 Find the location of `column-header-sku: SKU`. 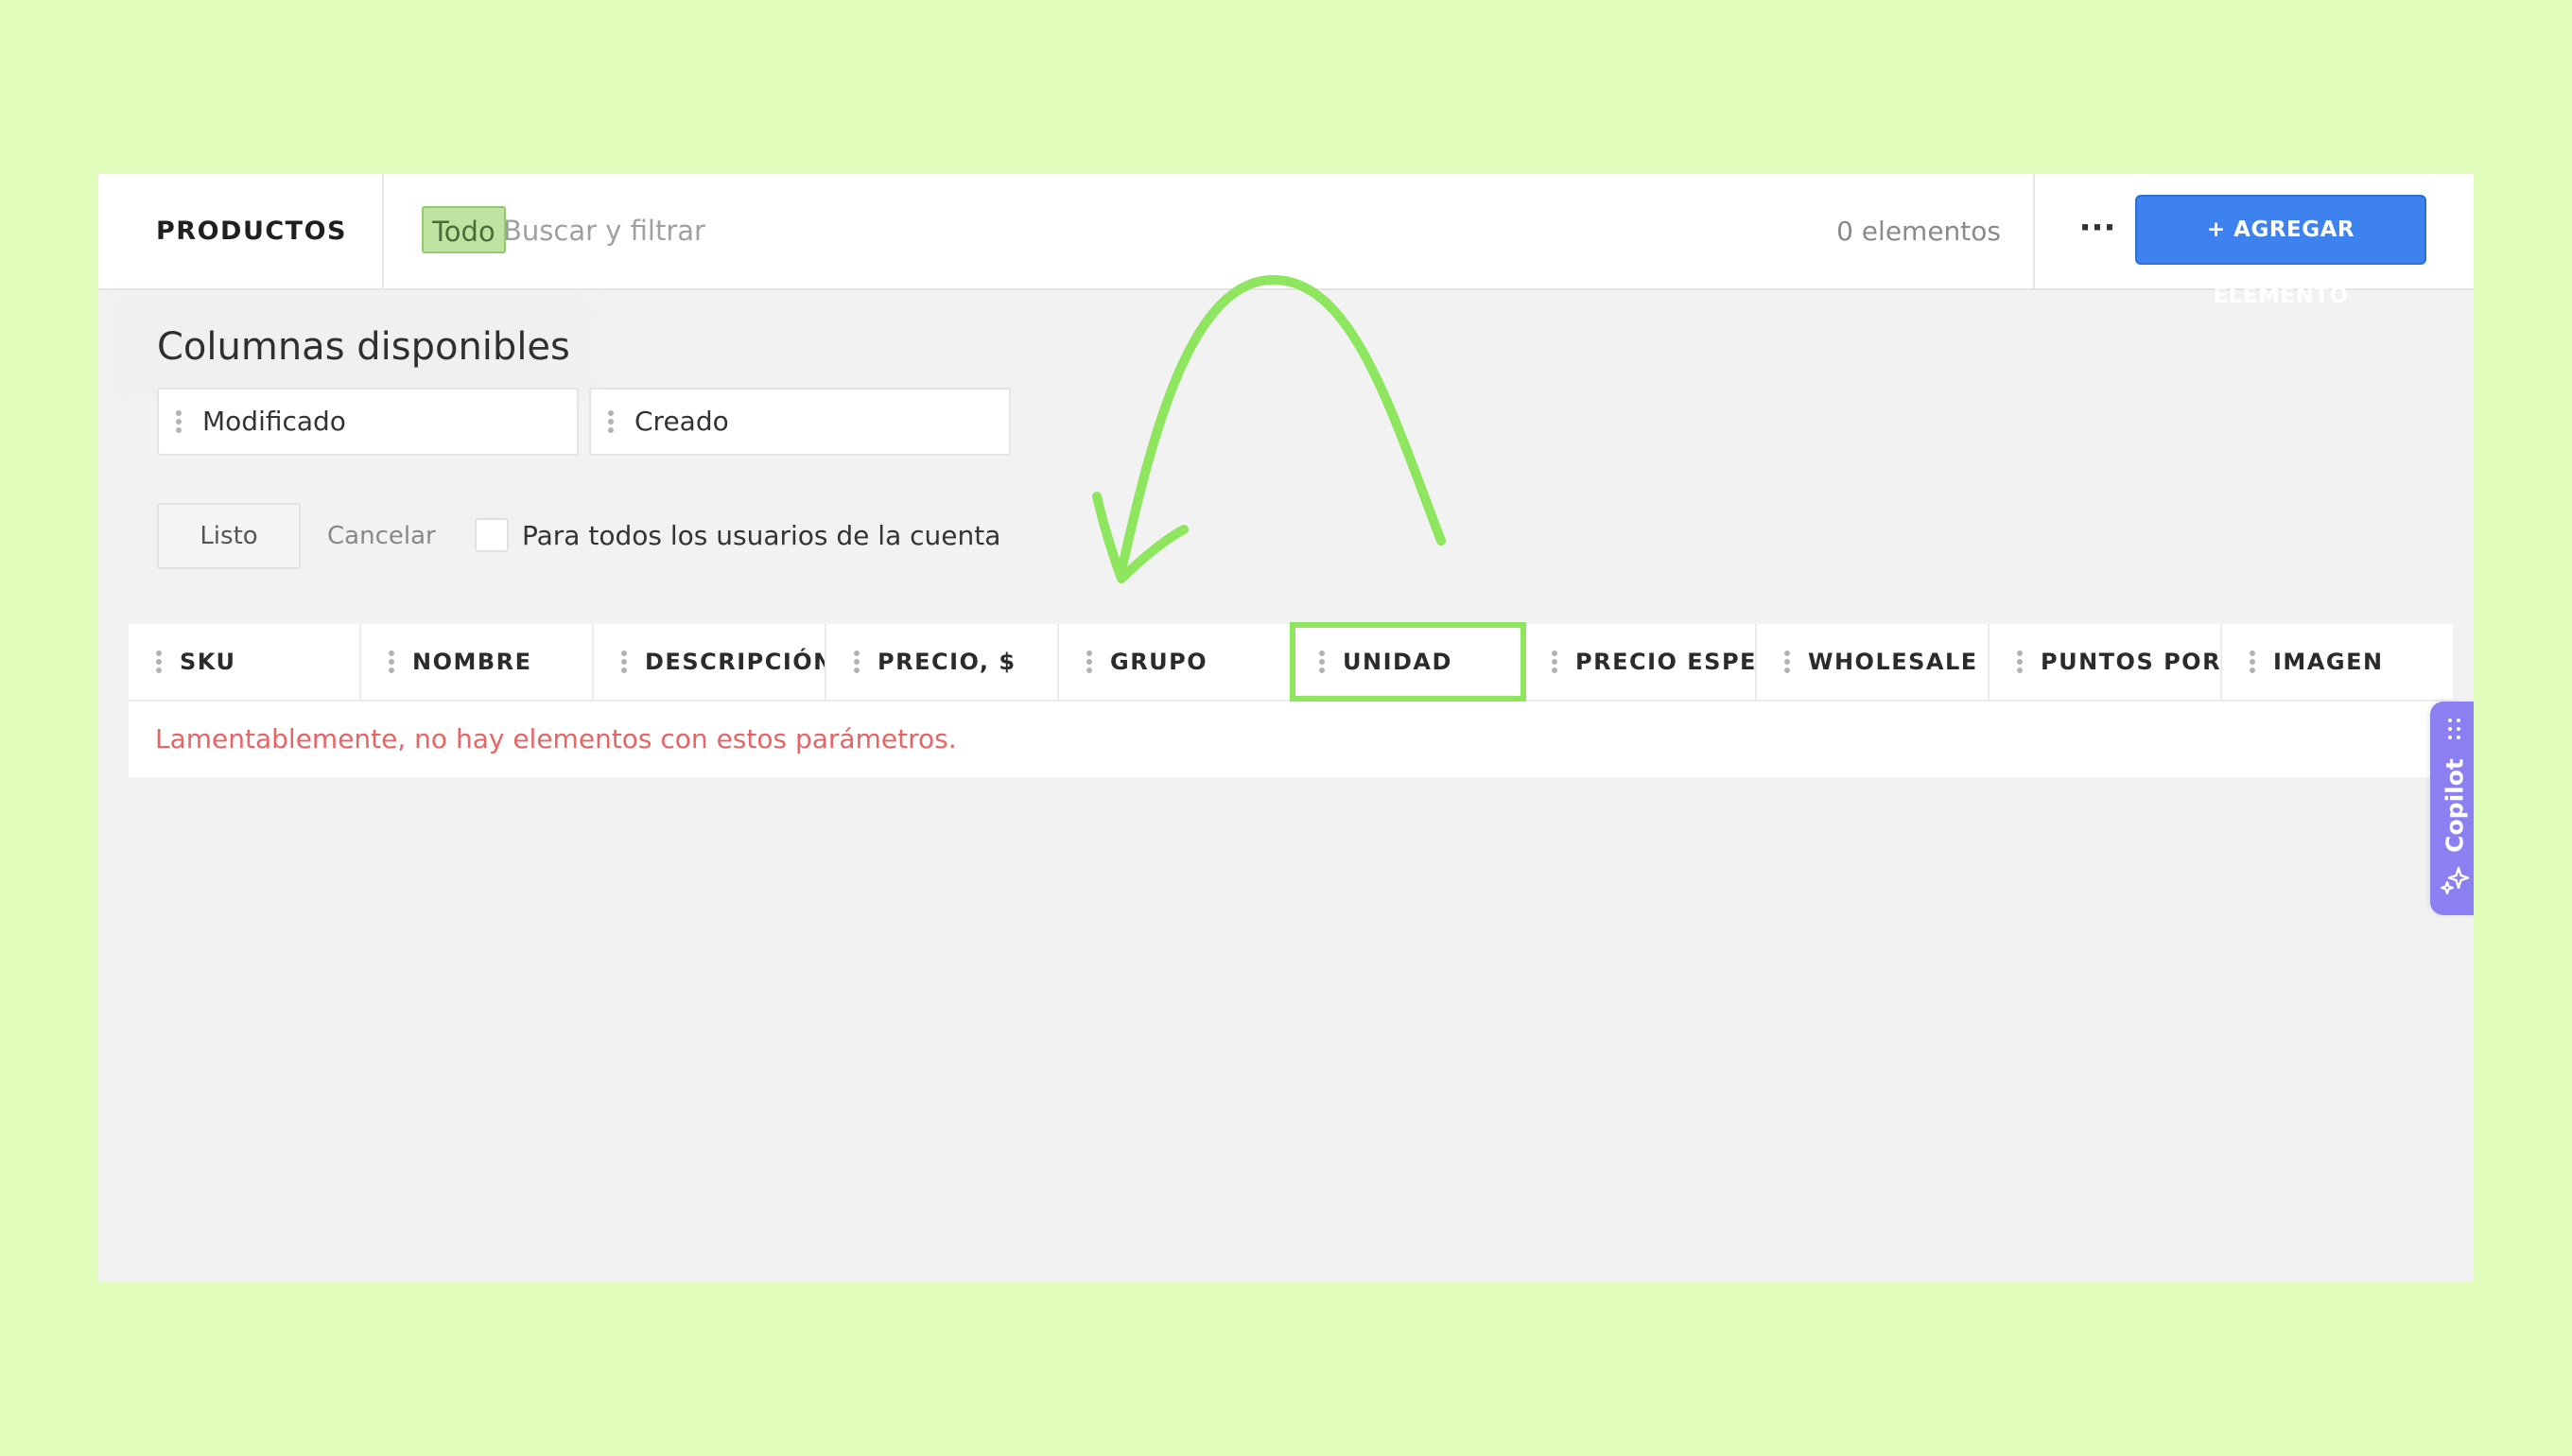

column-header-sku: SKU is located at coordinates (245, 662).